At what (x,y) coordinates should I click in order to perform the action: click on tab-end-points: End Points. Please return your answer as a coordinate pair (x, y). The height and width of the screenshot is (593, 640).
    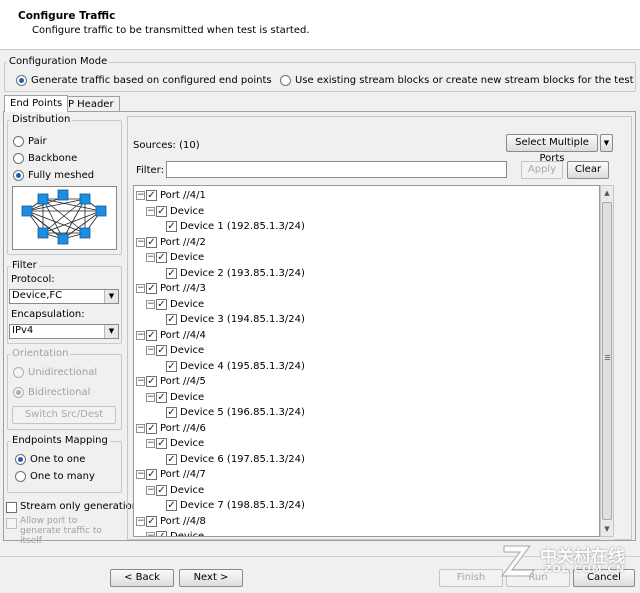
    Looking at the image, I should click on (36, 103).